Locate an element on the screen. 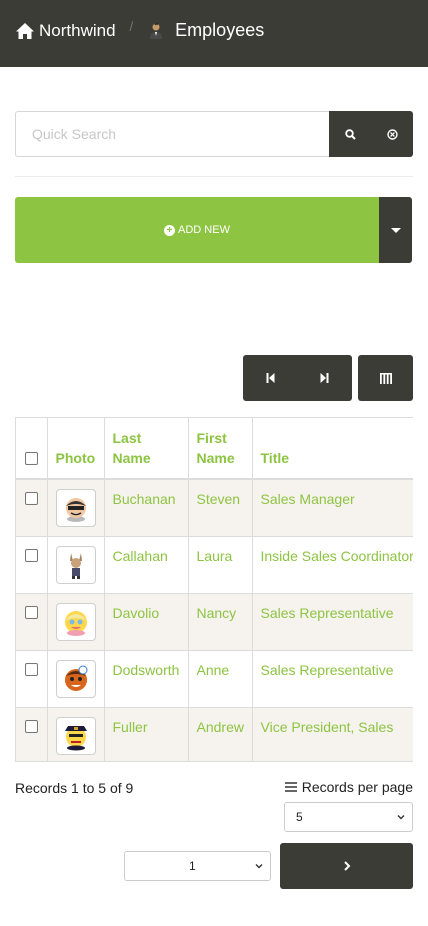 The width and height of the screenshot is (428, 926). divider is located at coordinates (214, 176).